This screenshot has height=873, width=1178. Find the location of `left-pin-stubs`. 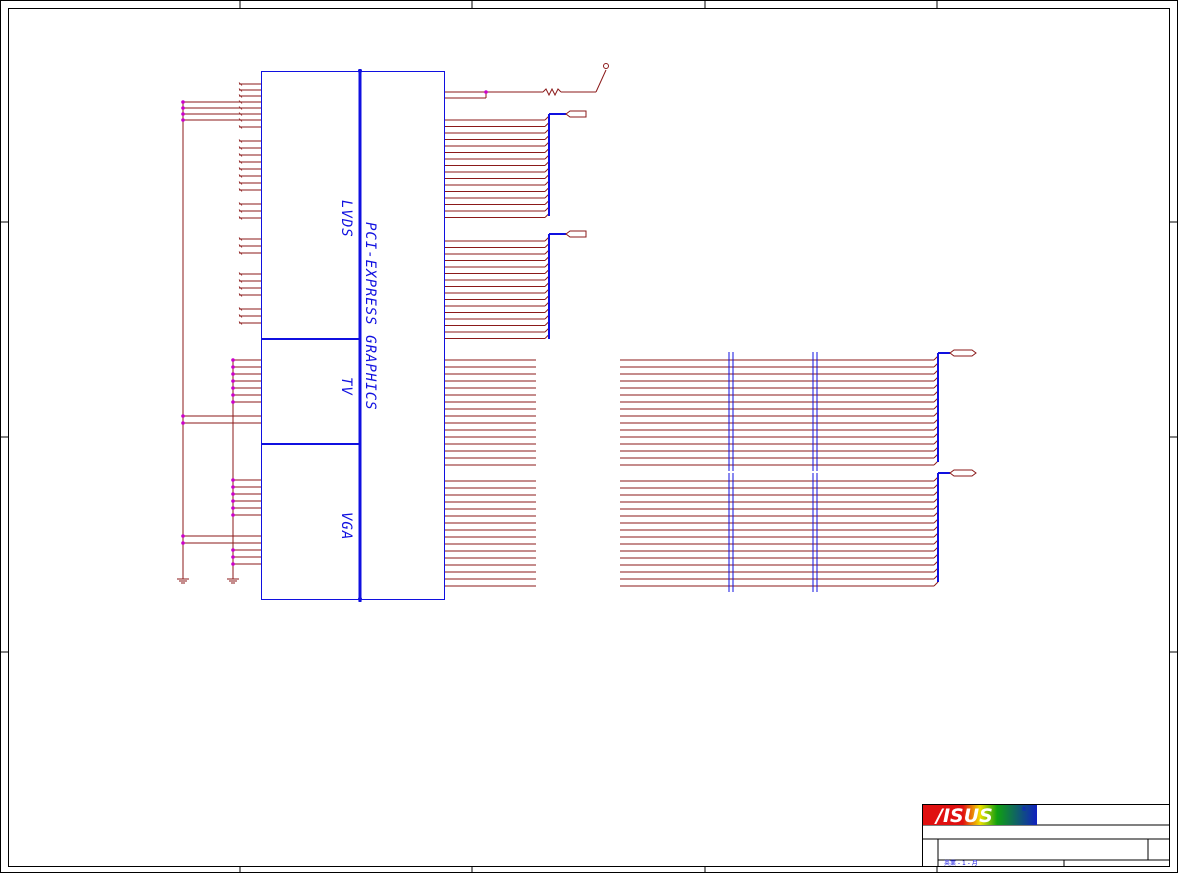

left-pin-stubs is located at coordinates (222, 323).